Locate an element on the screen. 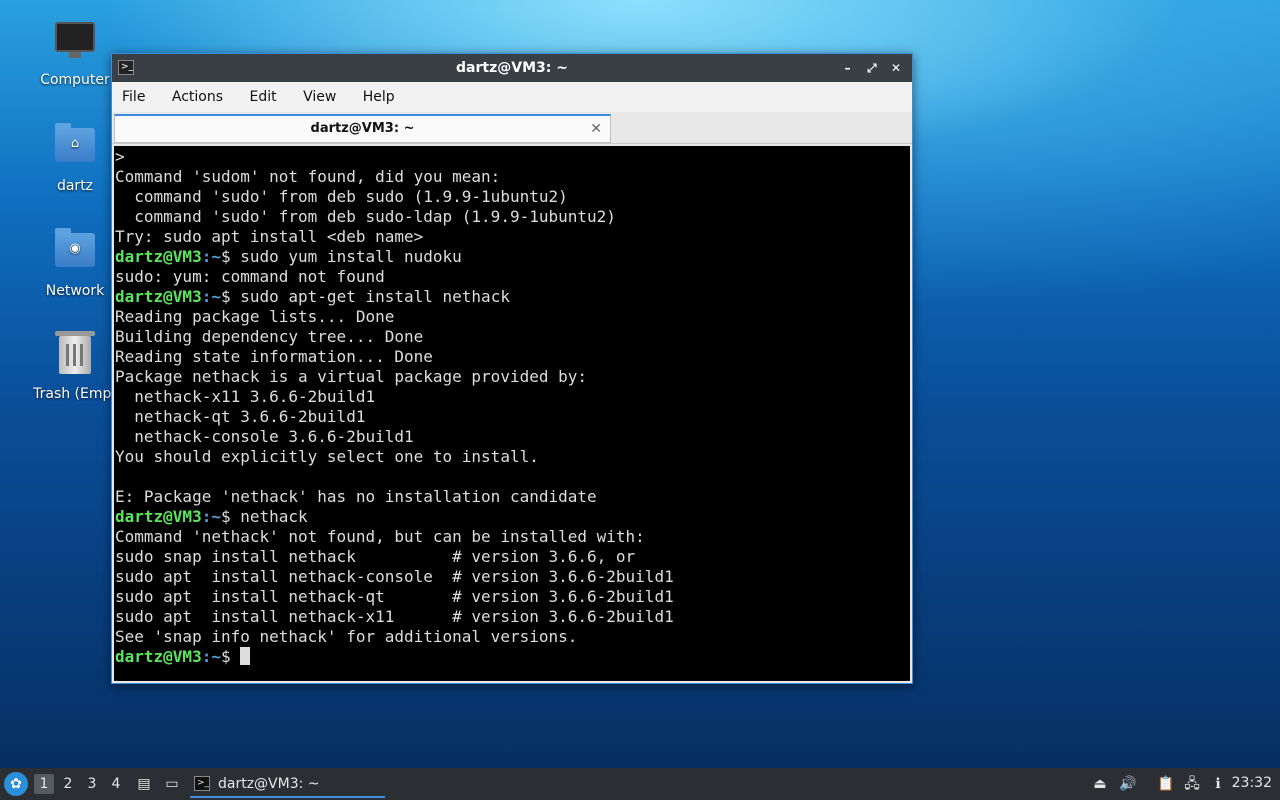 The width and height of the screenshot is (1280, 800). clipboard-icon: 📋 is located at coordinates (1166, 784).